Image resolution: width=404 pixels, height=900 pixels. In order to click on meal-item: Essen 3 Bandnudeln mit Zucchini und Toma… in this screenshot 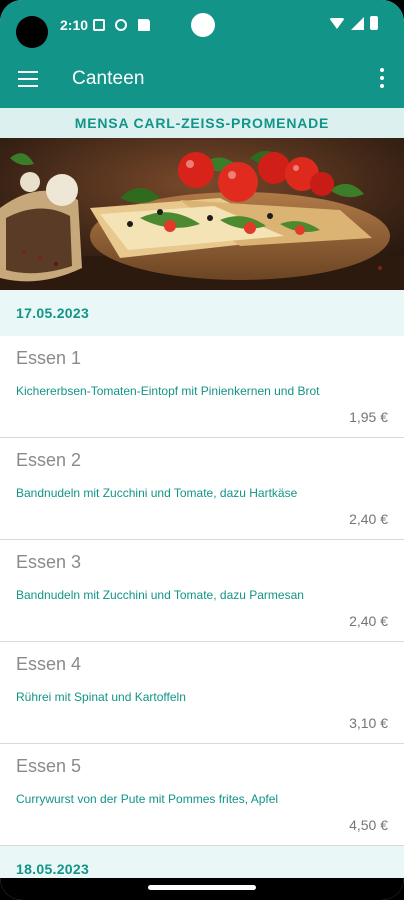, I will do `click(202, 591)`.